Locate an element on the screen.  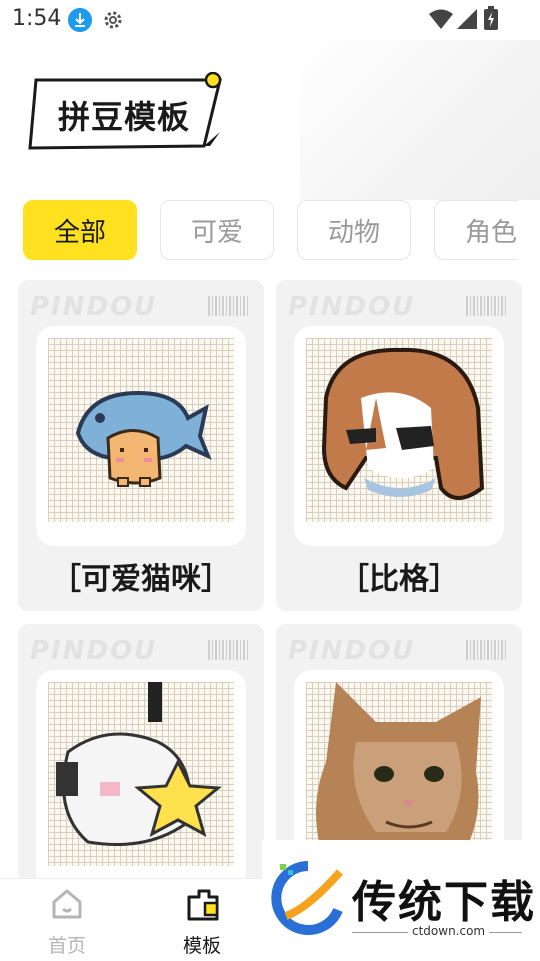
logo-title: 拼豆模板 is located at coordinates (124, 117).